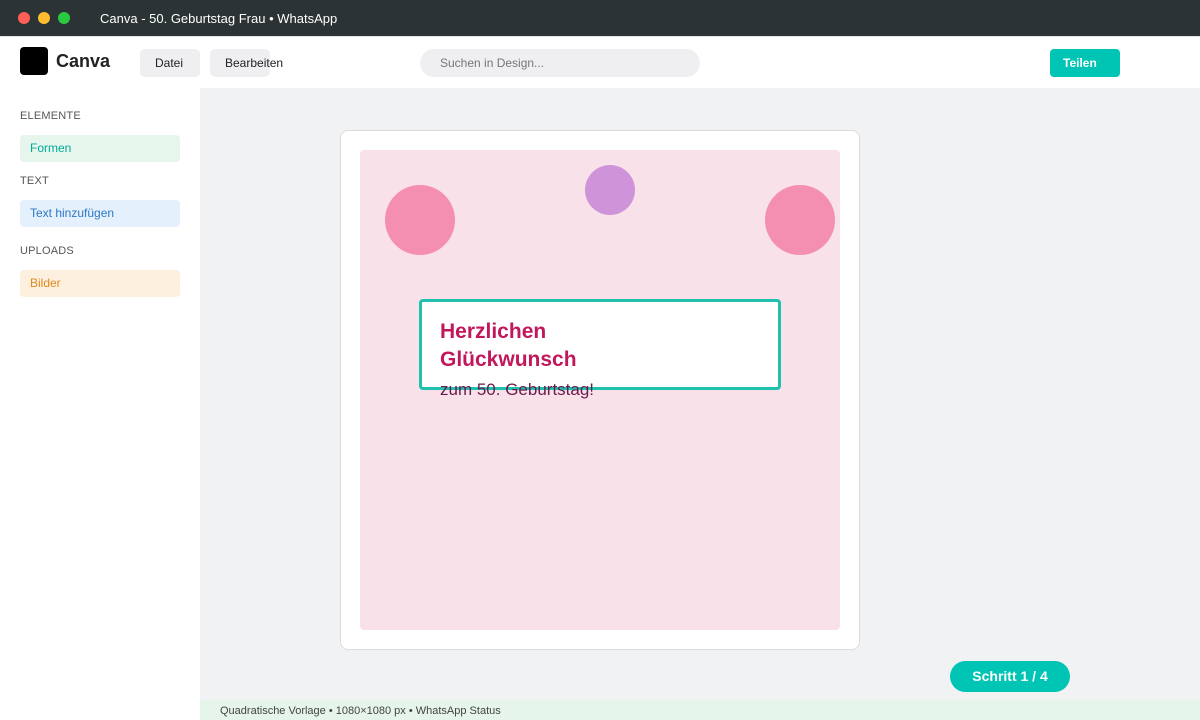 The height and width of the screenshot is (720, 1200). What do you see at coordinates (34, 181) in the screenshot?
I see `sidebar-section-text: TEXT` at bounding box center [34, 181].